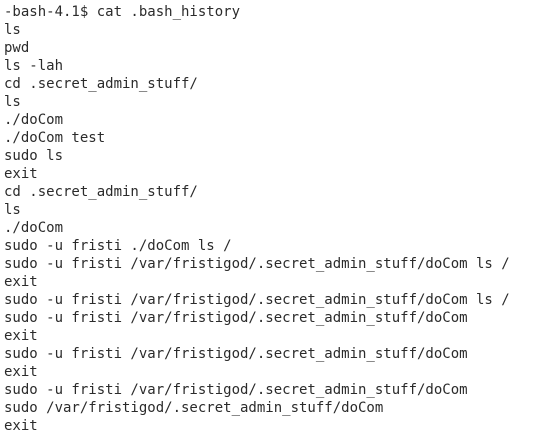 Image resolution: width=553 pixels, height=436 pixels. What do you see at coordinates (118, 246) in the screenshot?
I see `terminal-line: sudo -u fristi ./doCom ls /` at bounding box center [118, 246].